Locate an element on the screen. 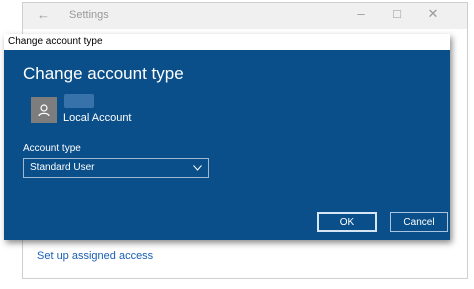 This screenshot has height=289, width=474. minimize-icon: – is located at coordinates (361, 13).